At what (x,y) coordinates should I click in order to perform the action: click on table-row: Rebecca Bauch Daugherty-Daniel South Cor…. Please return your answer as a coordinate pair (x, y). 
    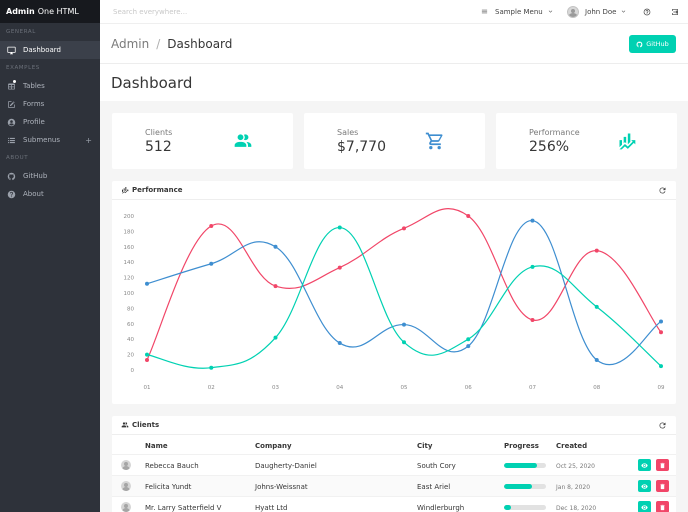
    Looking at the image, I should click on (394, 464).